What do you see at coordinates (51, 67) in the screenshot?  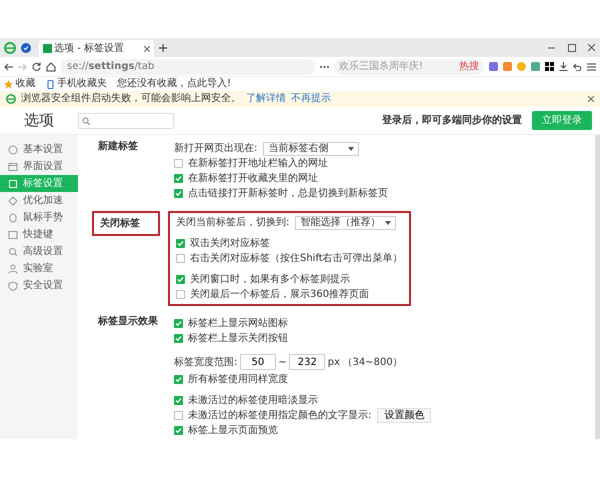 I see `home-icon` at bounding box center [51, 67].